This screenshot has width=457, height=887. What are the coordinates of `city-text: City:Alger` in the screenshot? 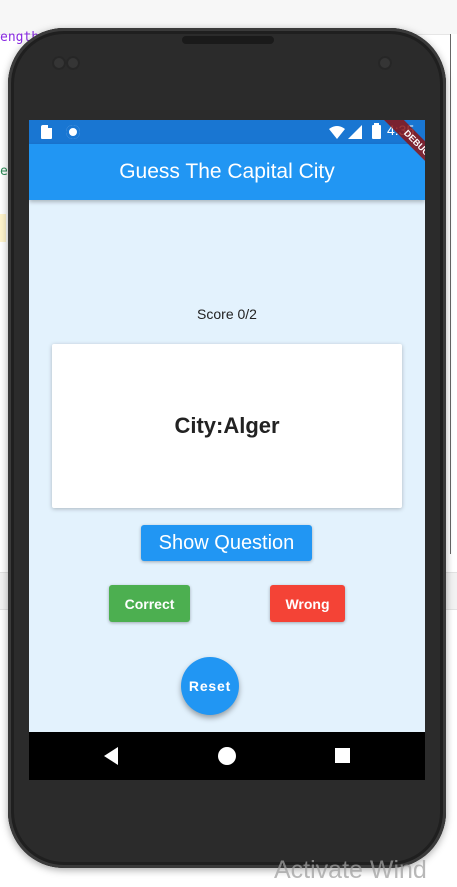 It's located at (227, 425).